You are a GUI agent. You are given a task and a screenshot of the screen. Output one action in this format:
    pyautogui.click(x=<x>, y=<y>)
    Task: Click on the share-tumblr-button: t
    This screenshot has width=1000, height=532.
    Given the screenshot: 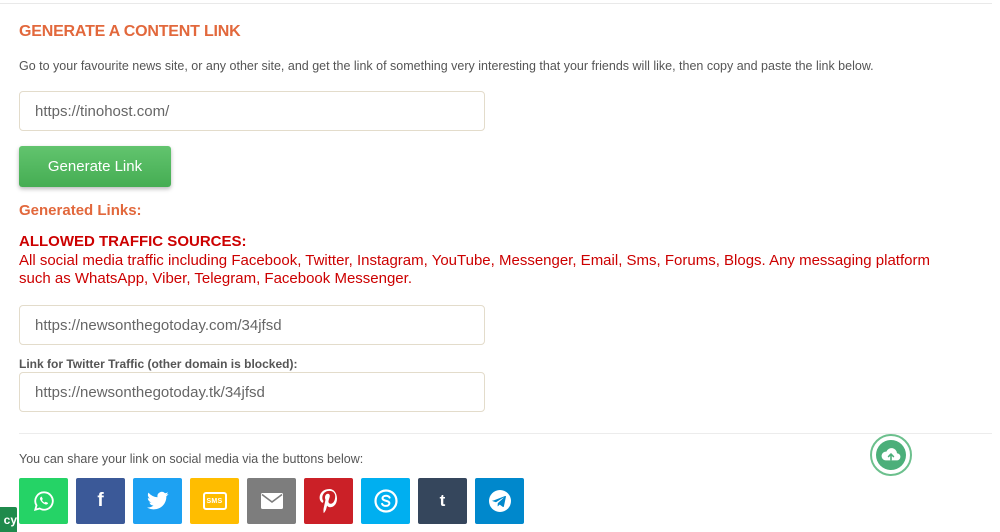 What is the action you would take?
    pyautogui.click(x=442, y=501)
    